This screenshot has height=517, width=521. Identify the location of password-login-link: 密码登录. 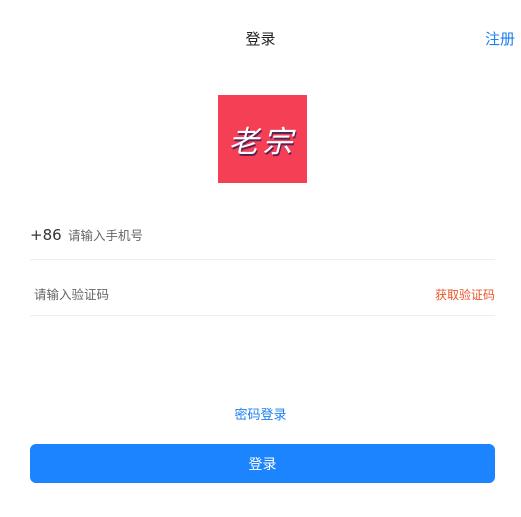
(260, 415).